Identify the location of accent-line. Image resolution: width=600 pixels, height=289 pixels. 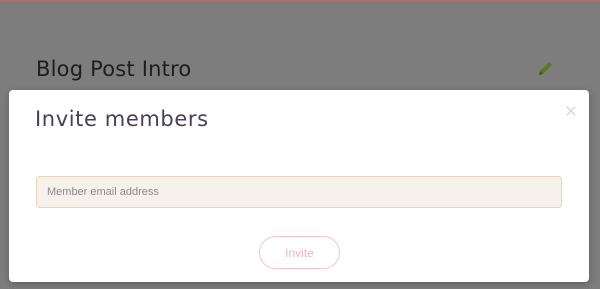
(300, 0).